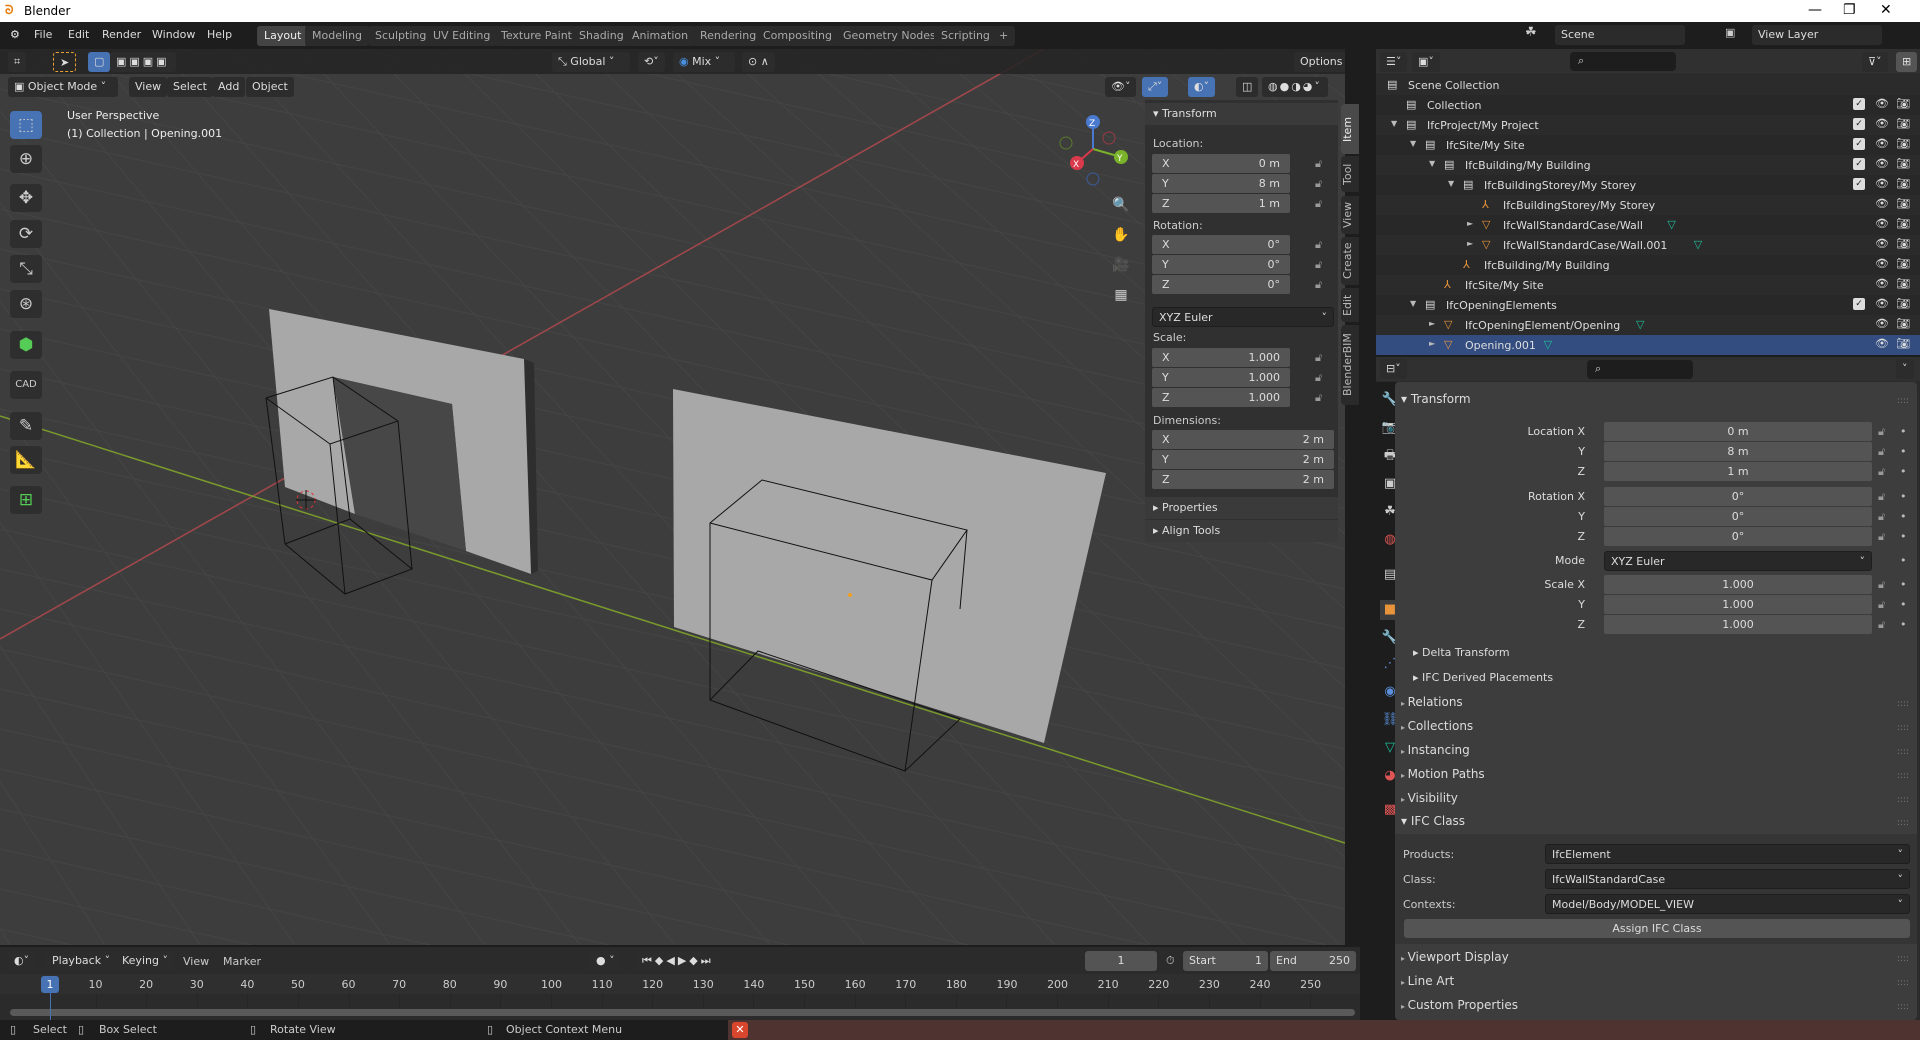 This screenshot has height=1040, width=1920. Describe the element at coordinates (26, 125) in the screenshot. I see `select-box-tool-icon: ⬚` at that location.